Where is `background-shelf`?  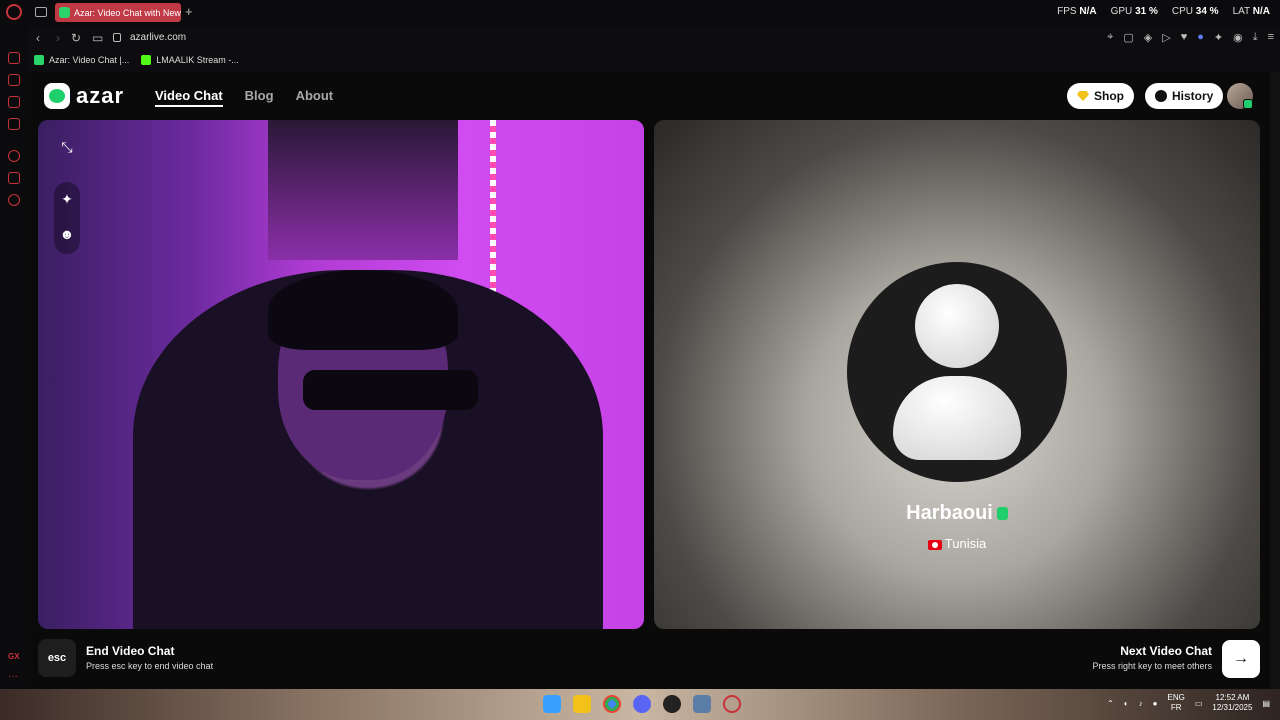
background-shelf is located at coordinates (363, 190).